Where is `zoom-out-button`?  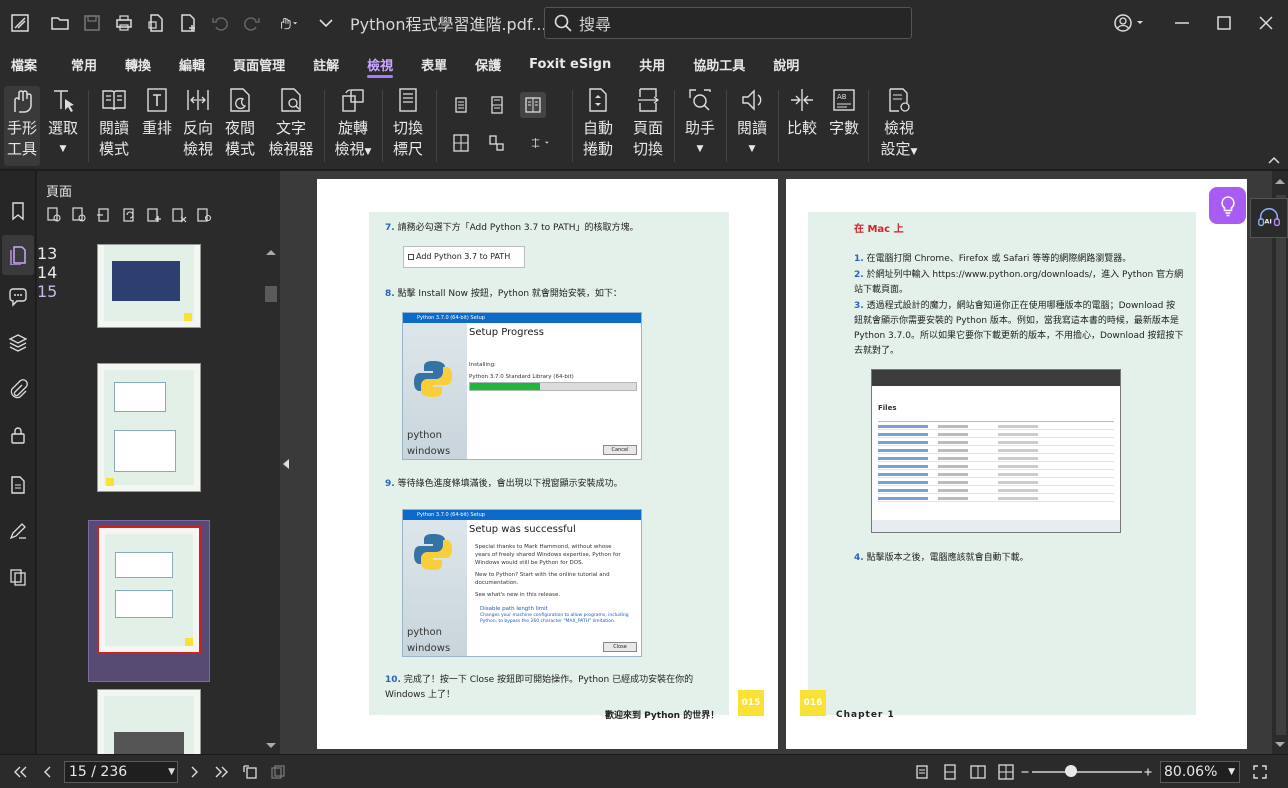
zoom-out-button is located at coordinates (1025, 772).